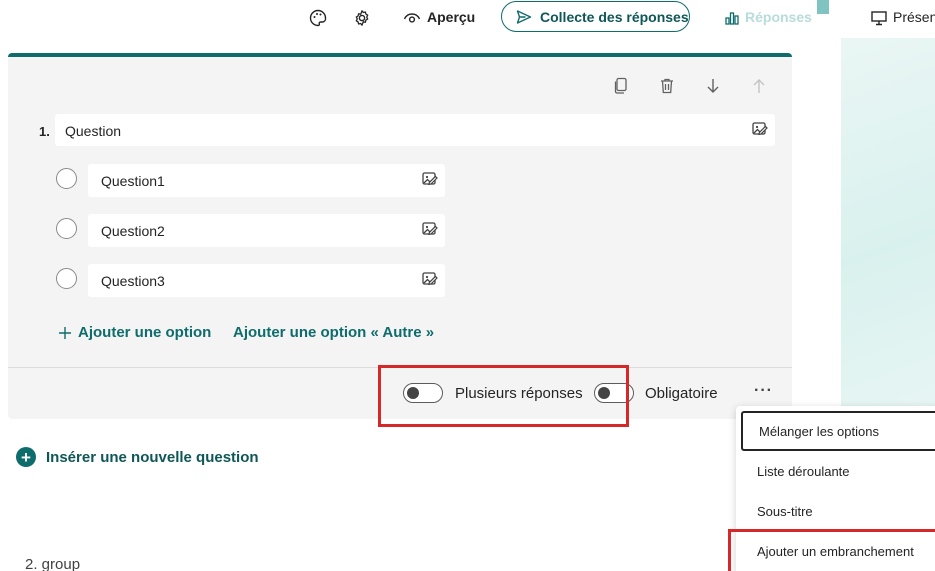 Image resolution: width=935 pixels, height=571 pixels. I want to click on monitor-icon, so click(879, 18).